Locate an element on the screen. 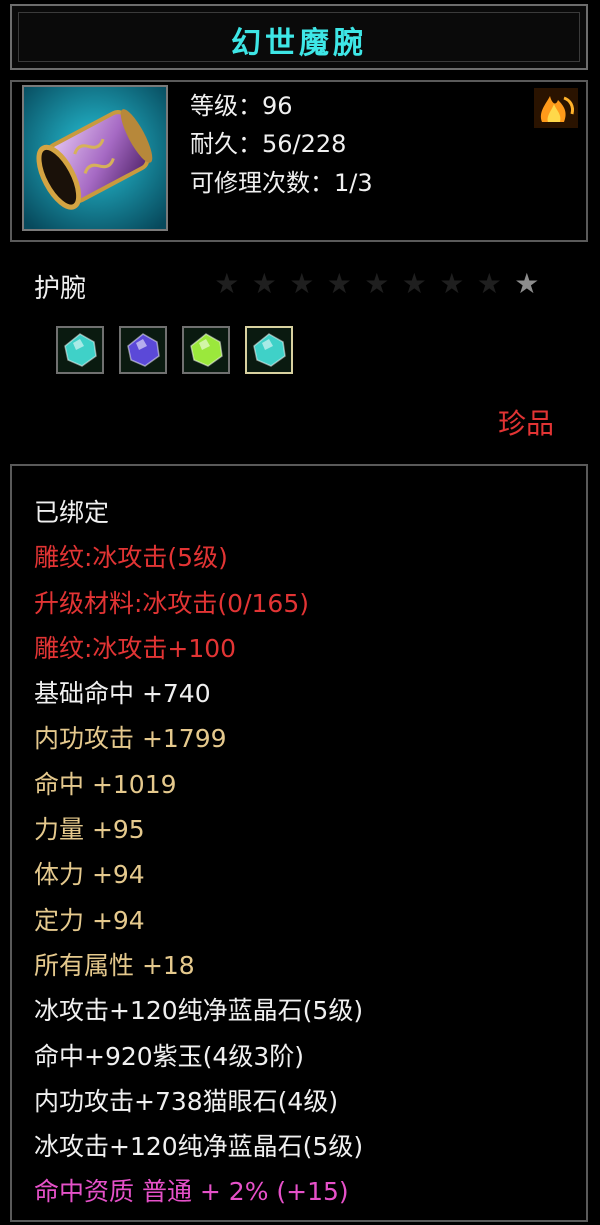  attribute-line: 已绑定 is located at coordinates (72, 512).